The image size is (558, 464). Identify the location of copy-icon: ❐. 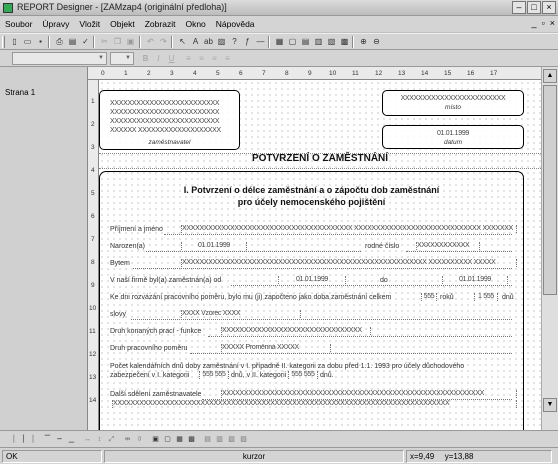
(117, 42).